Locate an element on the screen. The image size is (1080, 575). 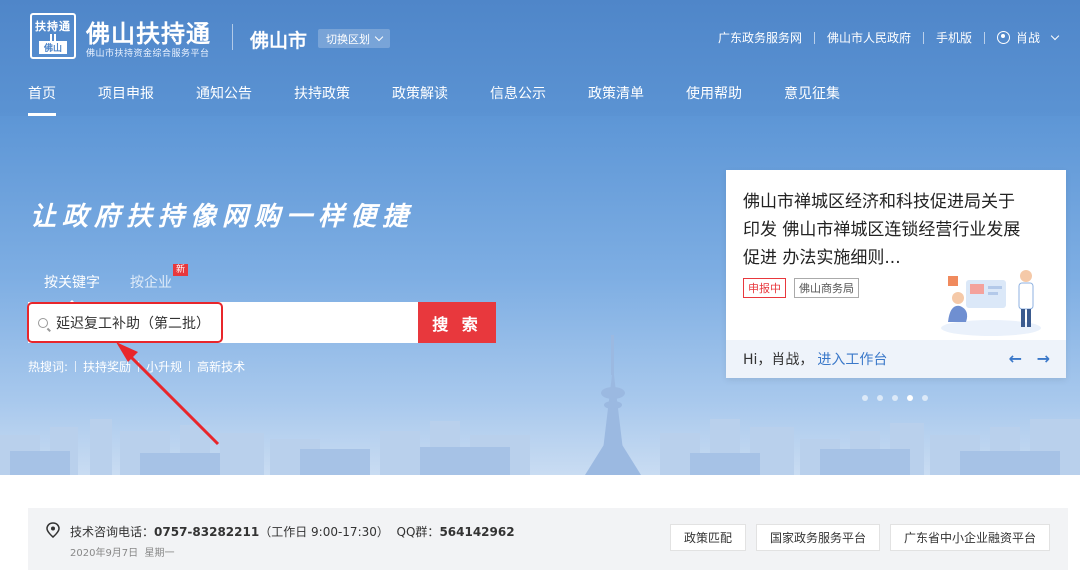
tab-by-enterprise: 按企业 新 is located at coordinates (159, 281).